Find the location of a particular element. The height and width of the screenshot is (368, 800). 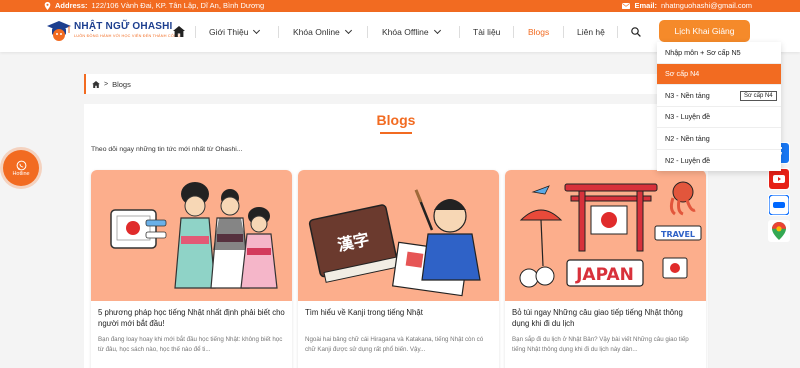

hotline-button: Hotline is located at coordinates (21, 168).